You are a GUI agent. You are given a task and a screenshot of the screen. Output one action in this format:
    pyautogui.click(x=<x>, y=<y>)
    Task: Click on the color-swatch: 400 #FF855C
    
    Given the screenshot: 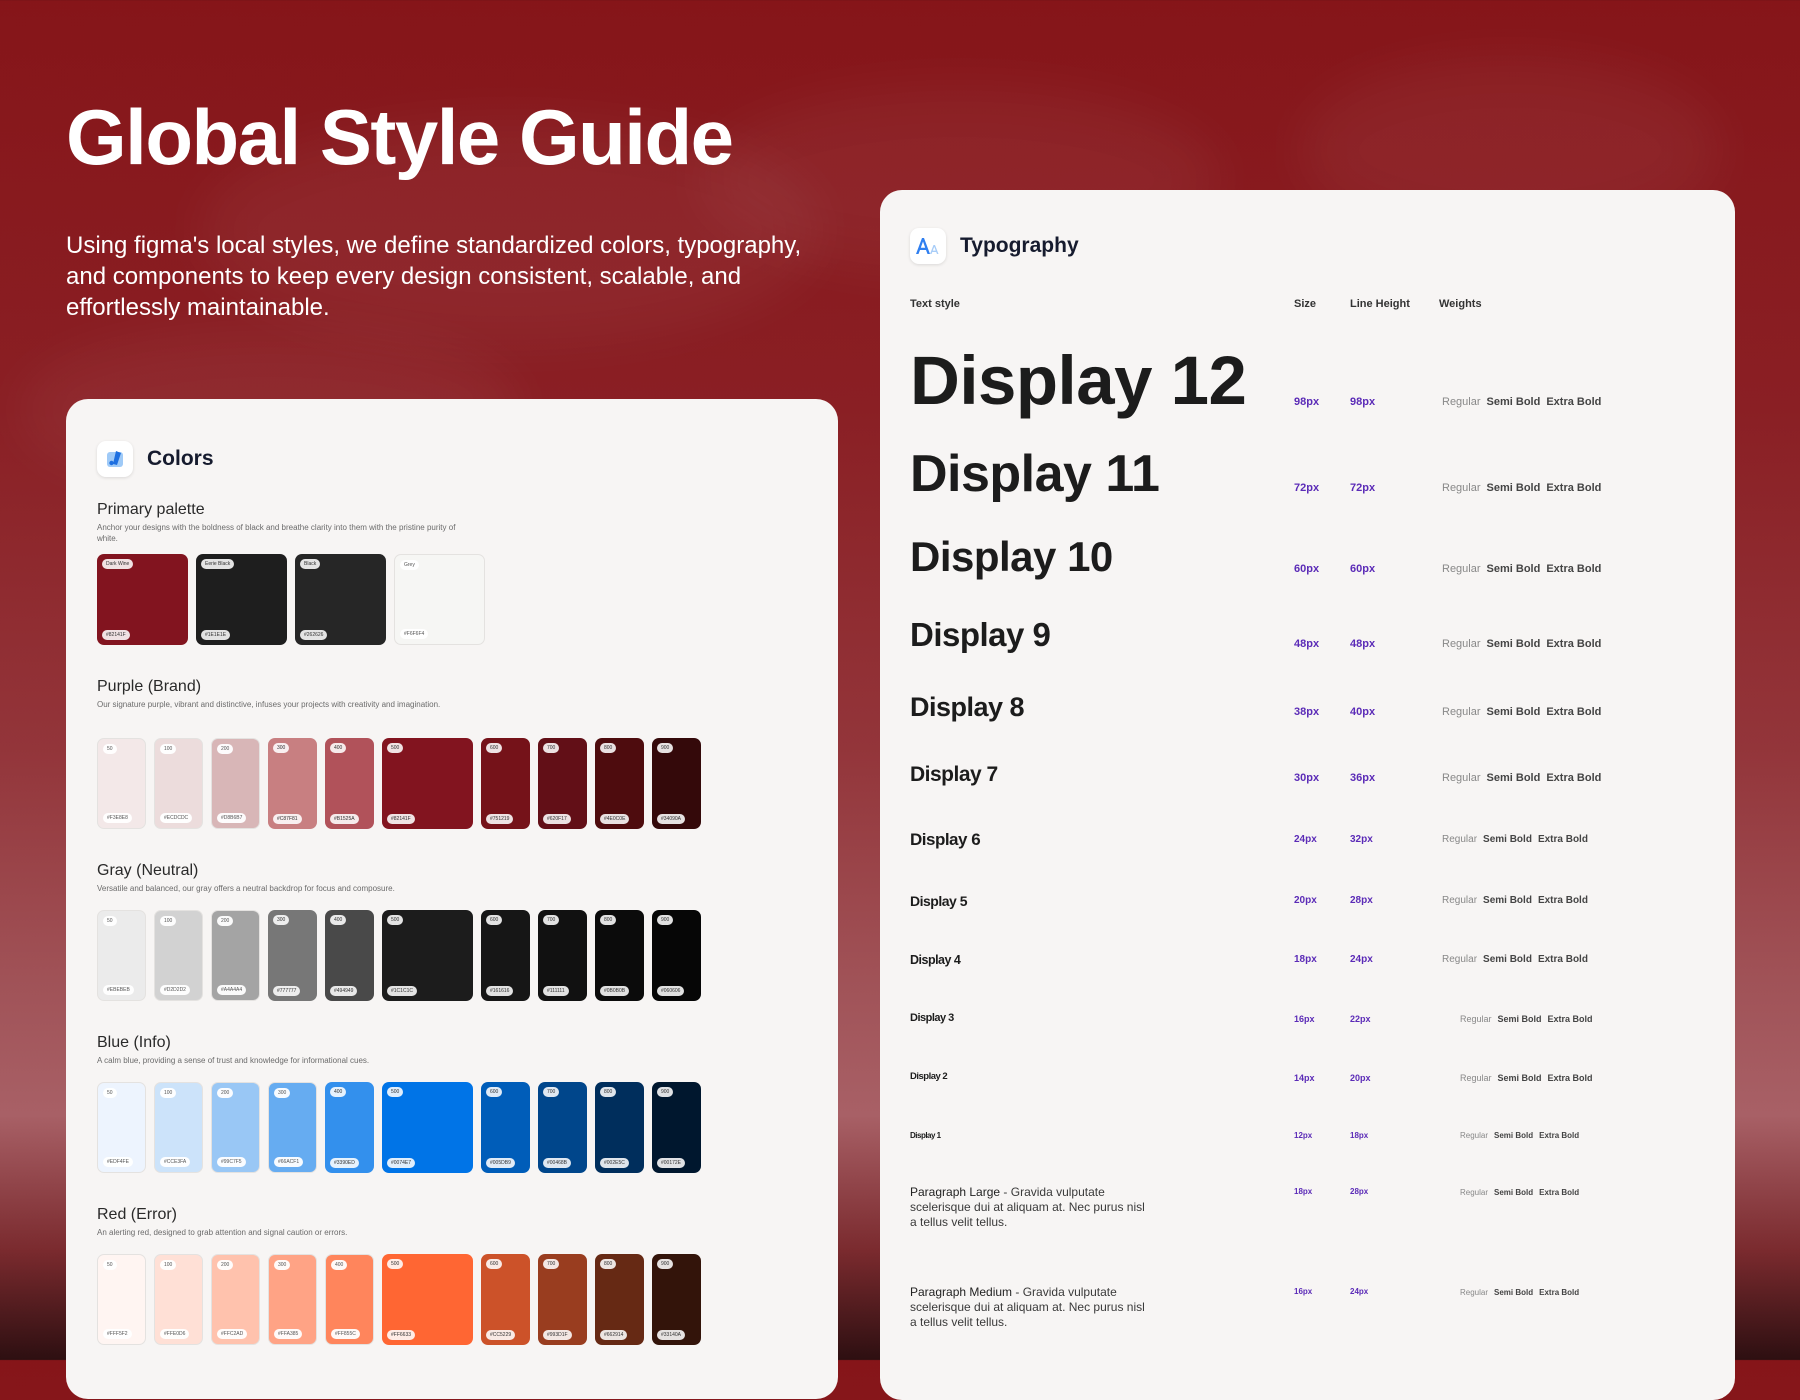 What is the action you would take?
    pyautogui.click(x=349, y=1299)
    